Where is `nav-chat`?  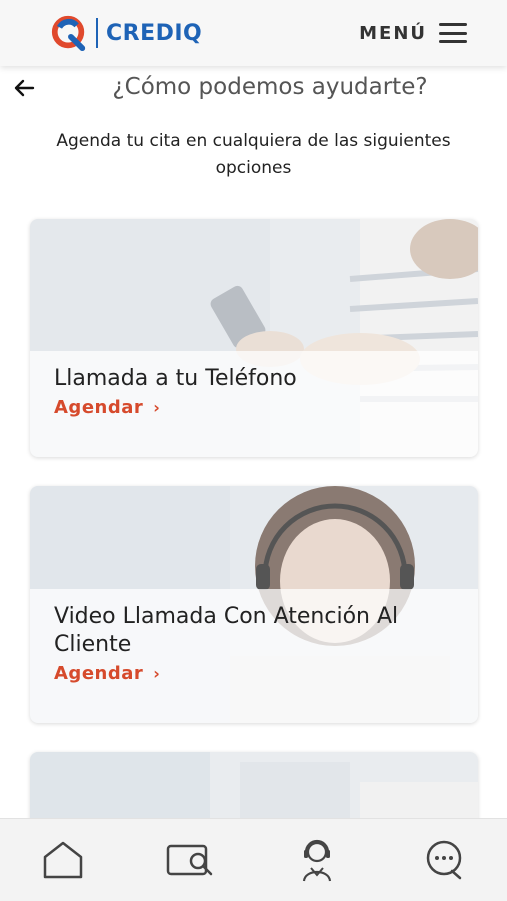 nav-chat is located at coordinates (444, 860).